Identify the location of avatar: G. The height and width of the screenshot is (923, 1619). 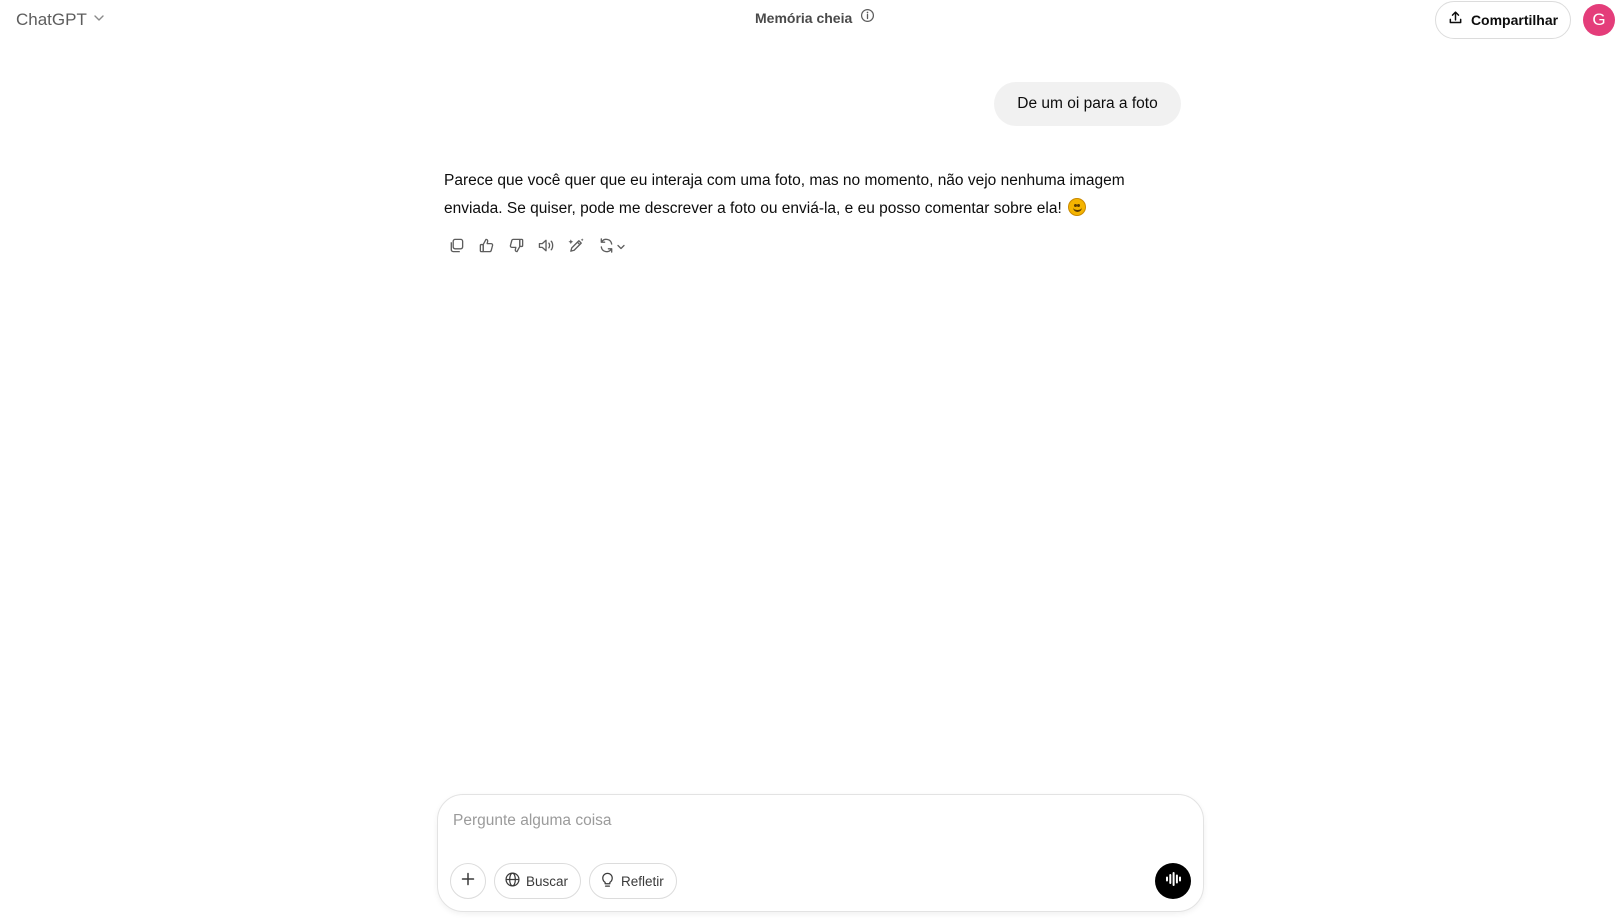
(1599, 20).